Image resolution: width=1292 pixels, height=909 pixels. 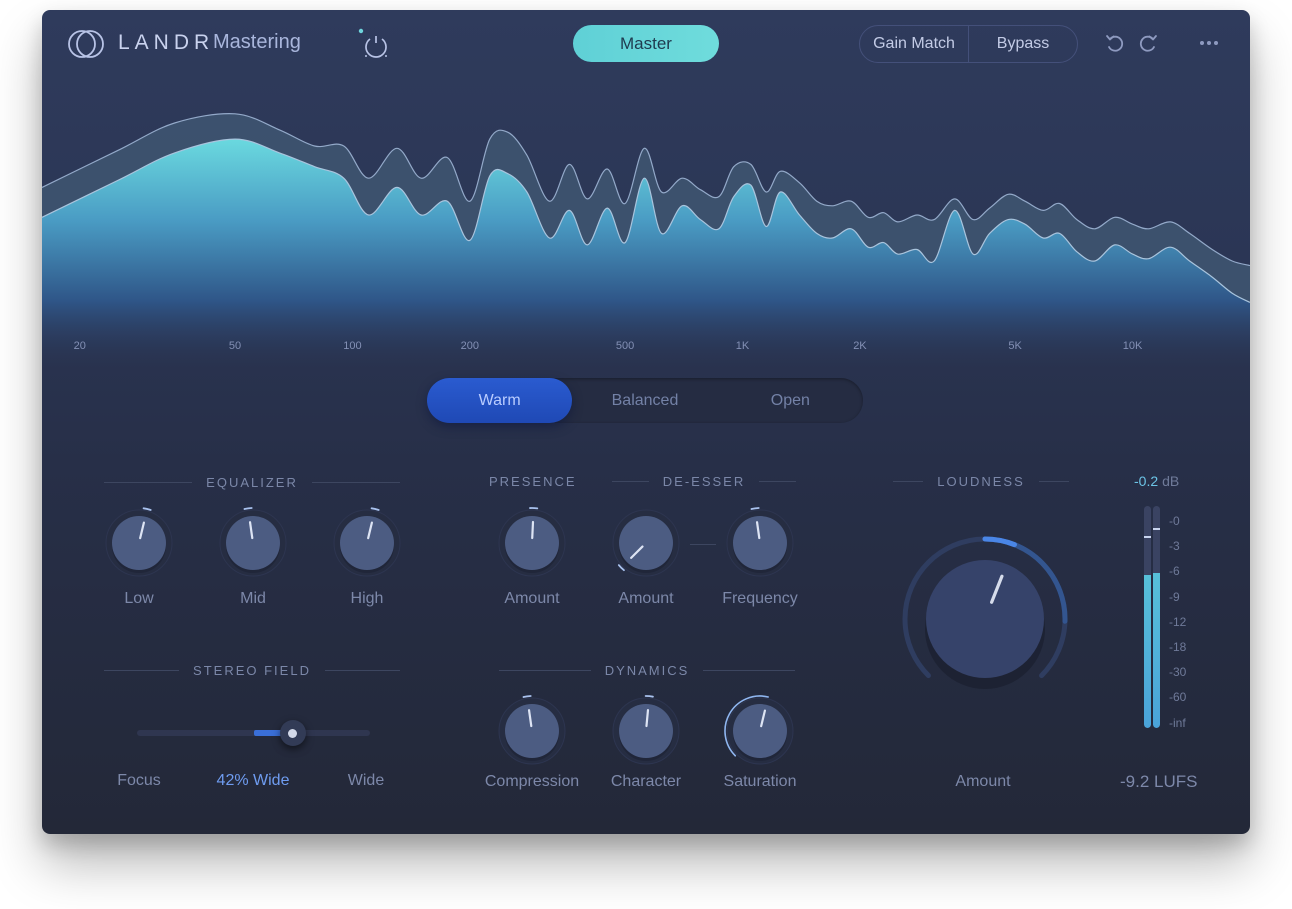 I want to click on presence-title: PRESENCE, so click(x=533, y=481).